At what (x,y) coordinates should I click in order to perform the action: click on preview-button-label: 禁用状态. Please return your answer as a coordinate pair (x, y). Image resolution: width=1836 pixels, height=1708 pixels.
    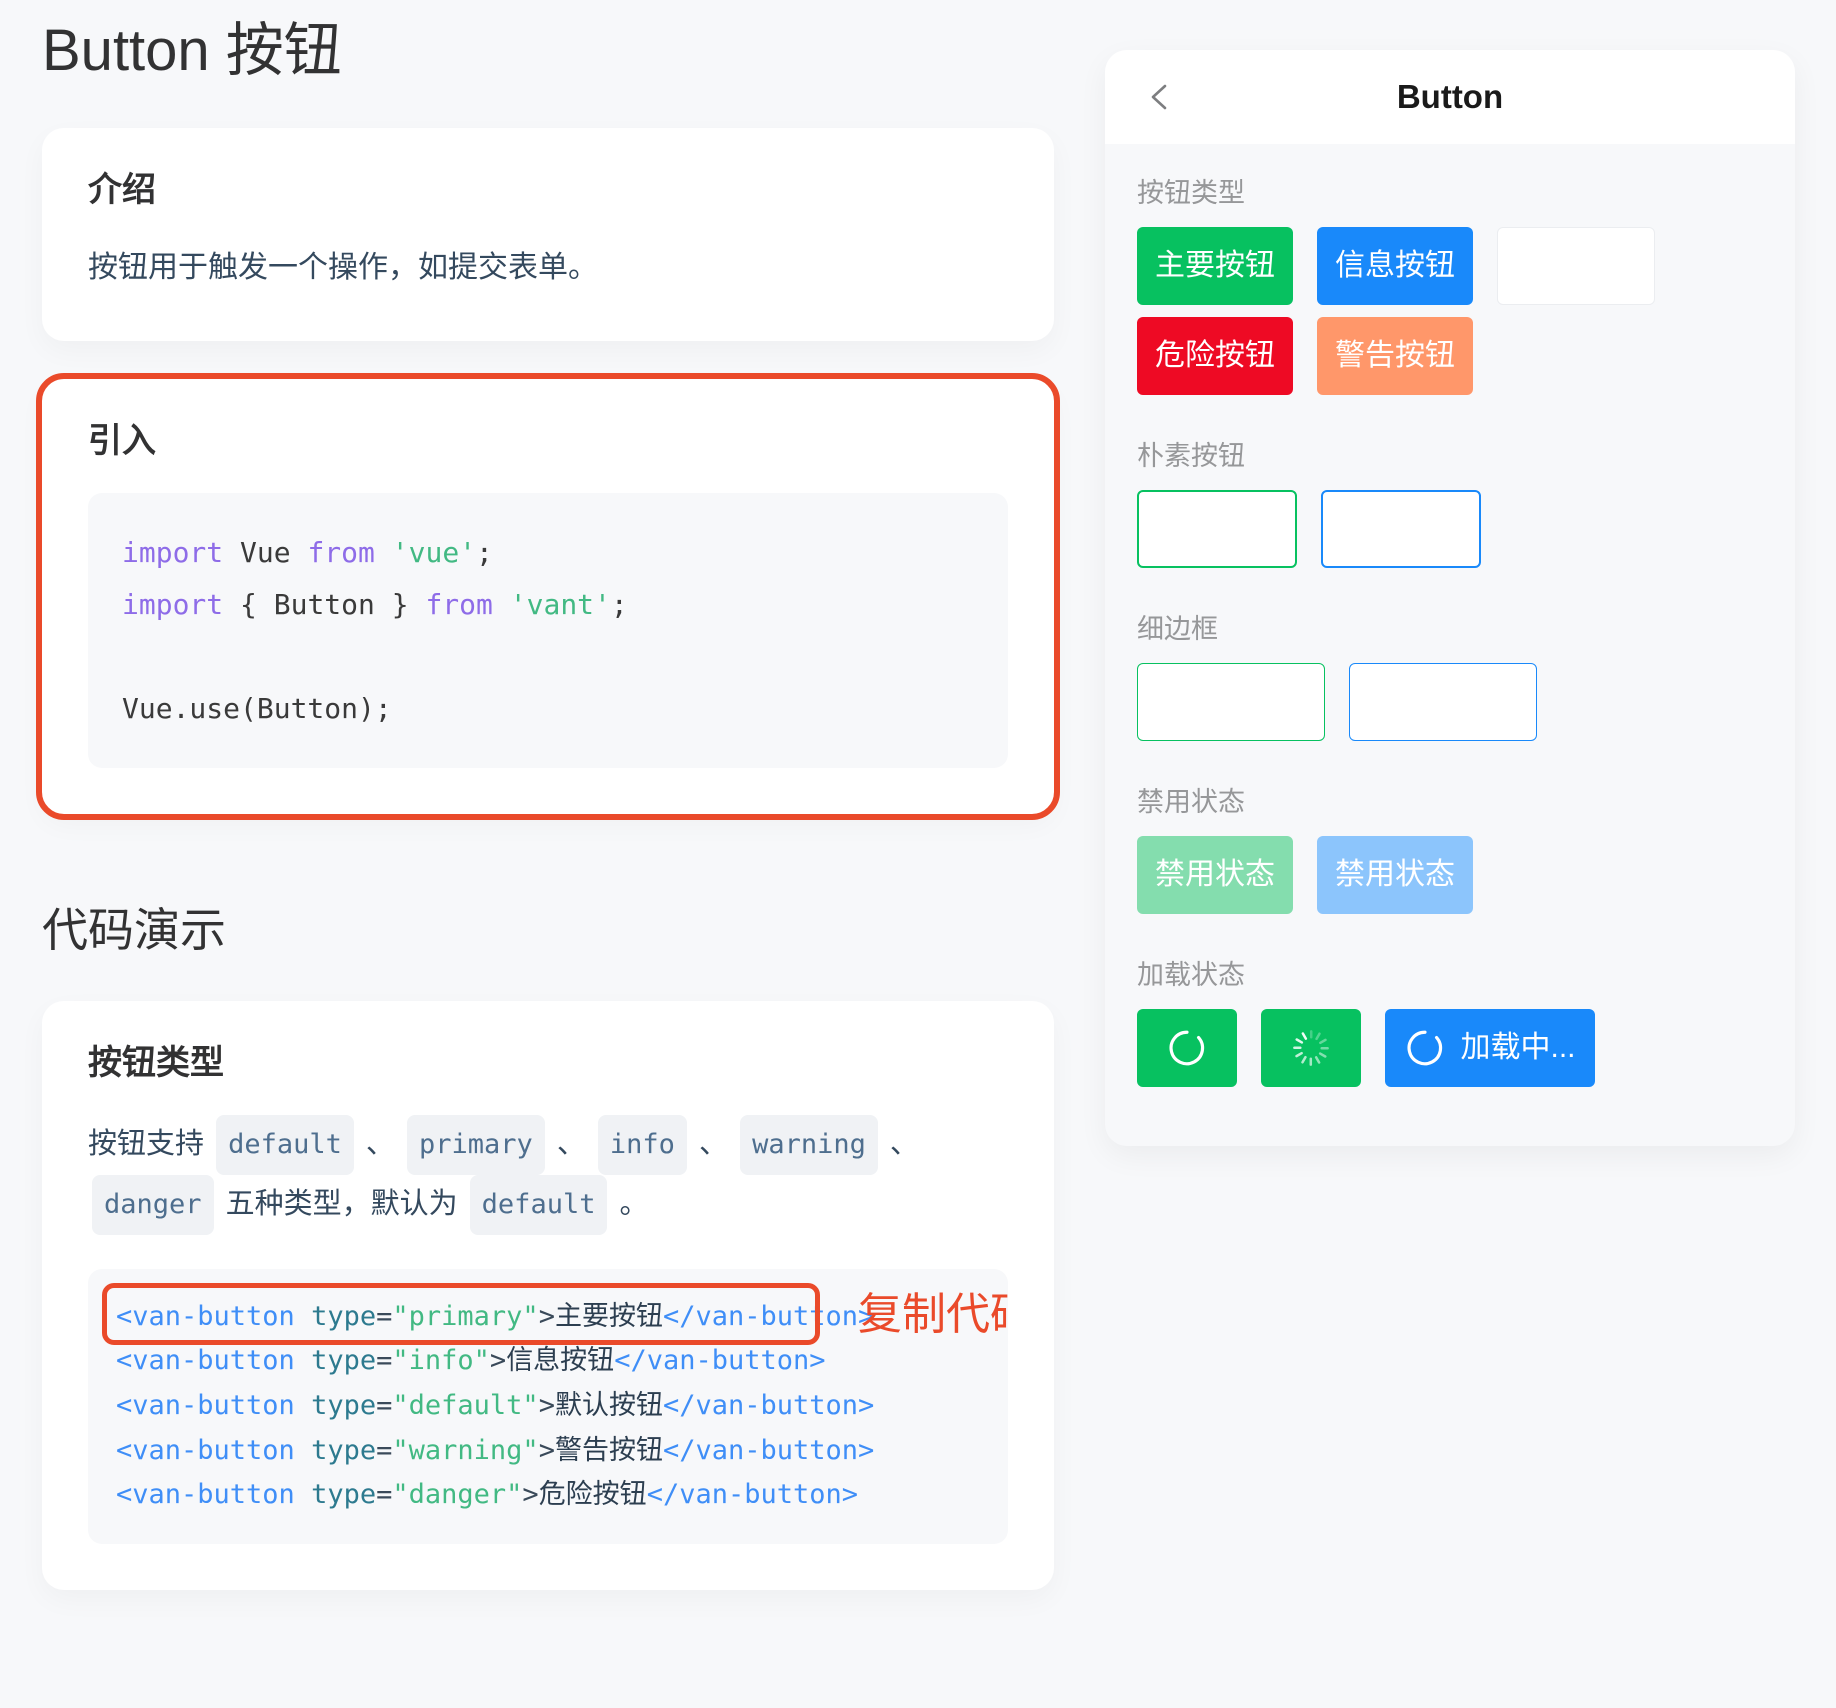
    Looking at the image, I should click on (1215, 874).